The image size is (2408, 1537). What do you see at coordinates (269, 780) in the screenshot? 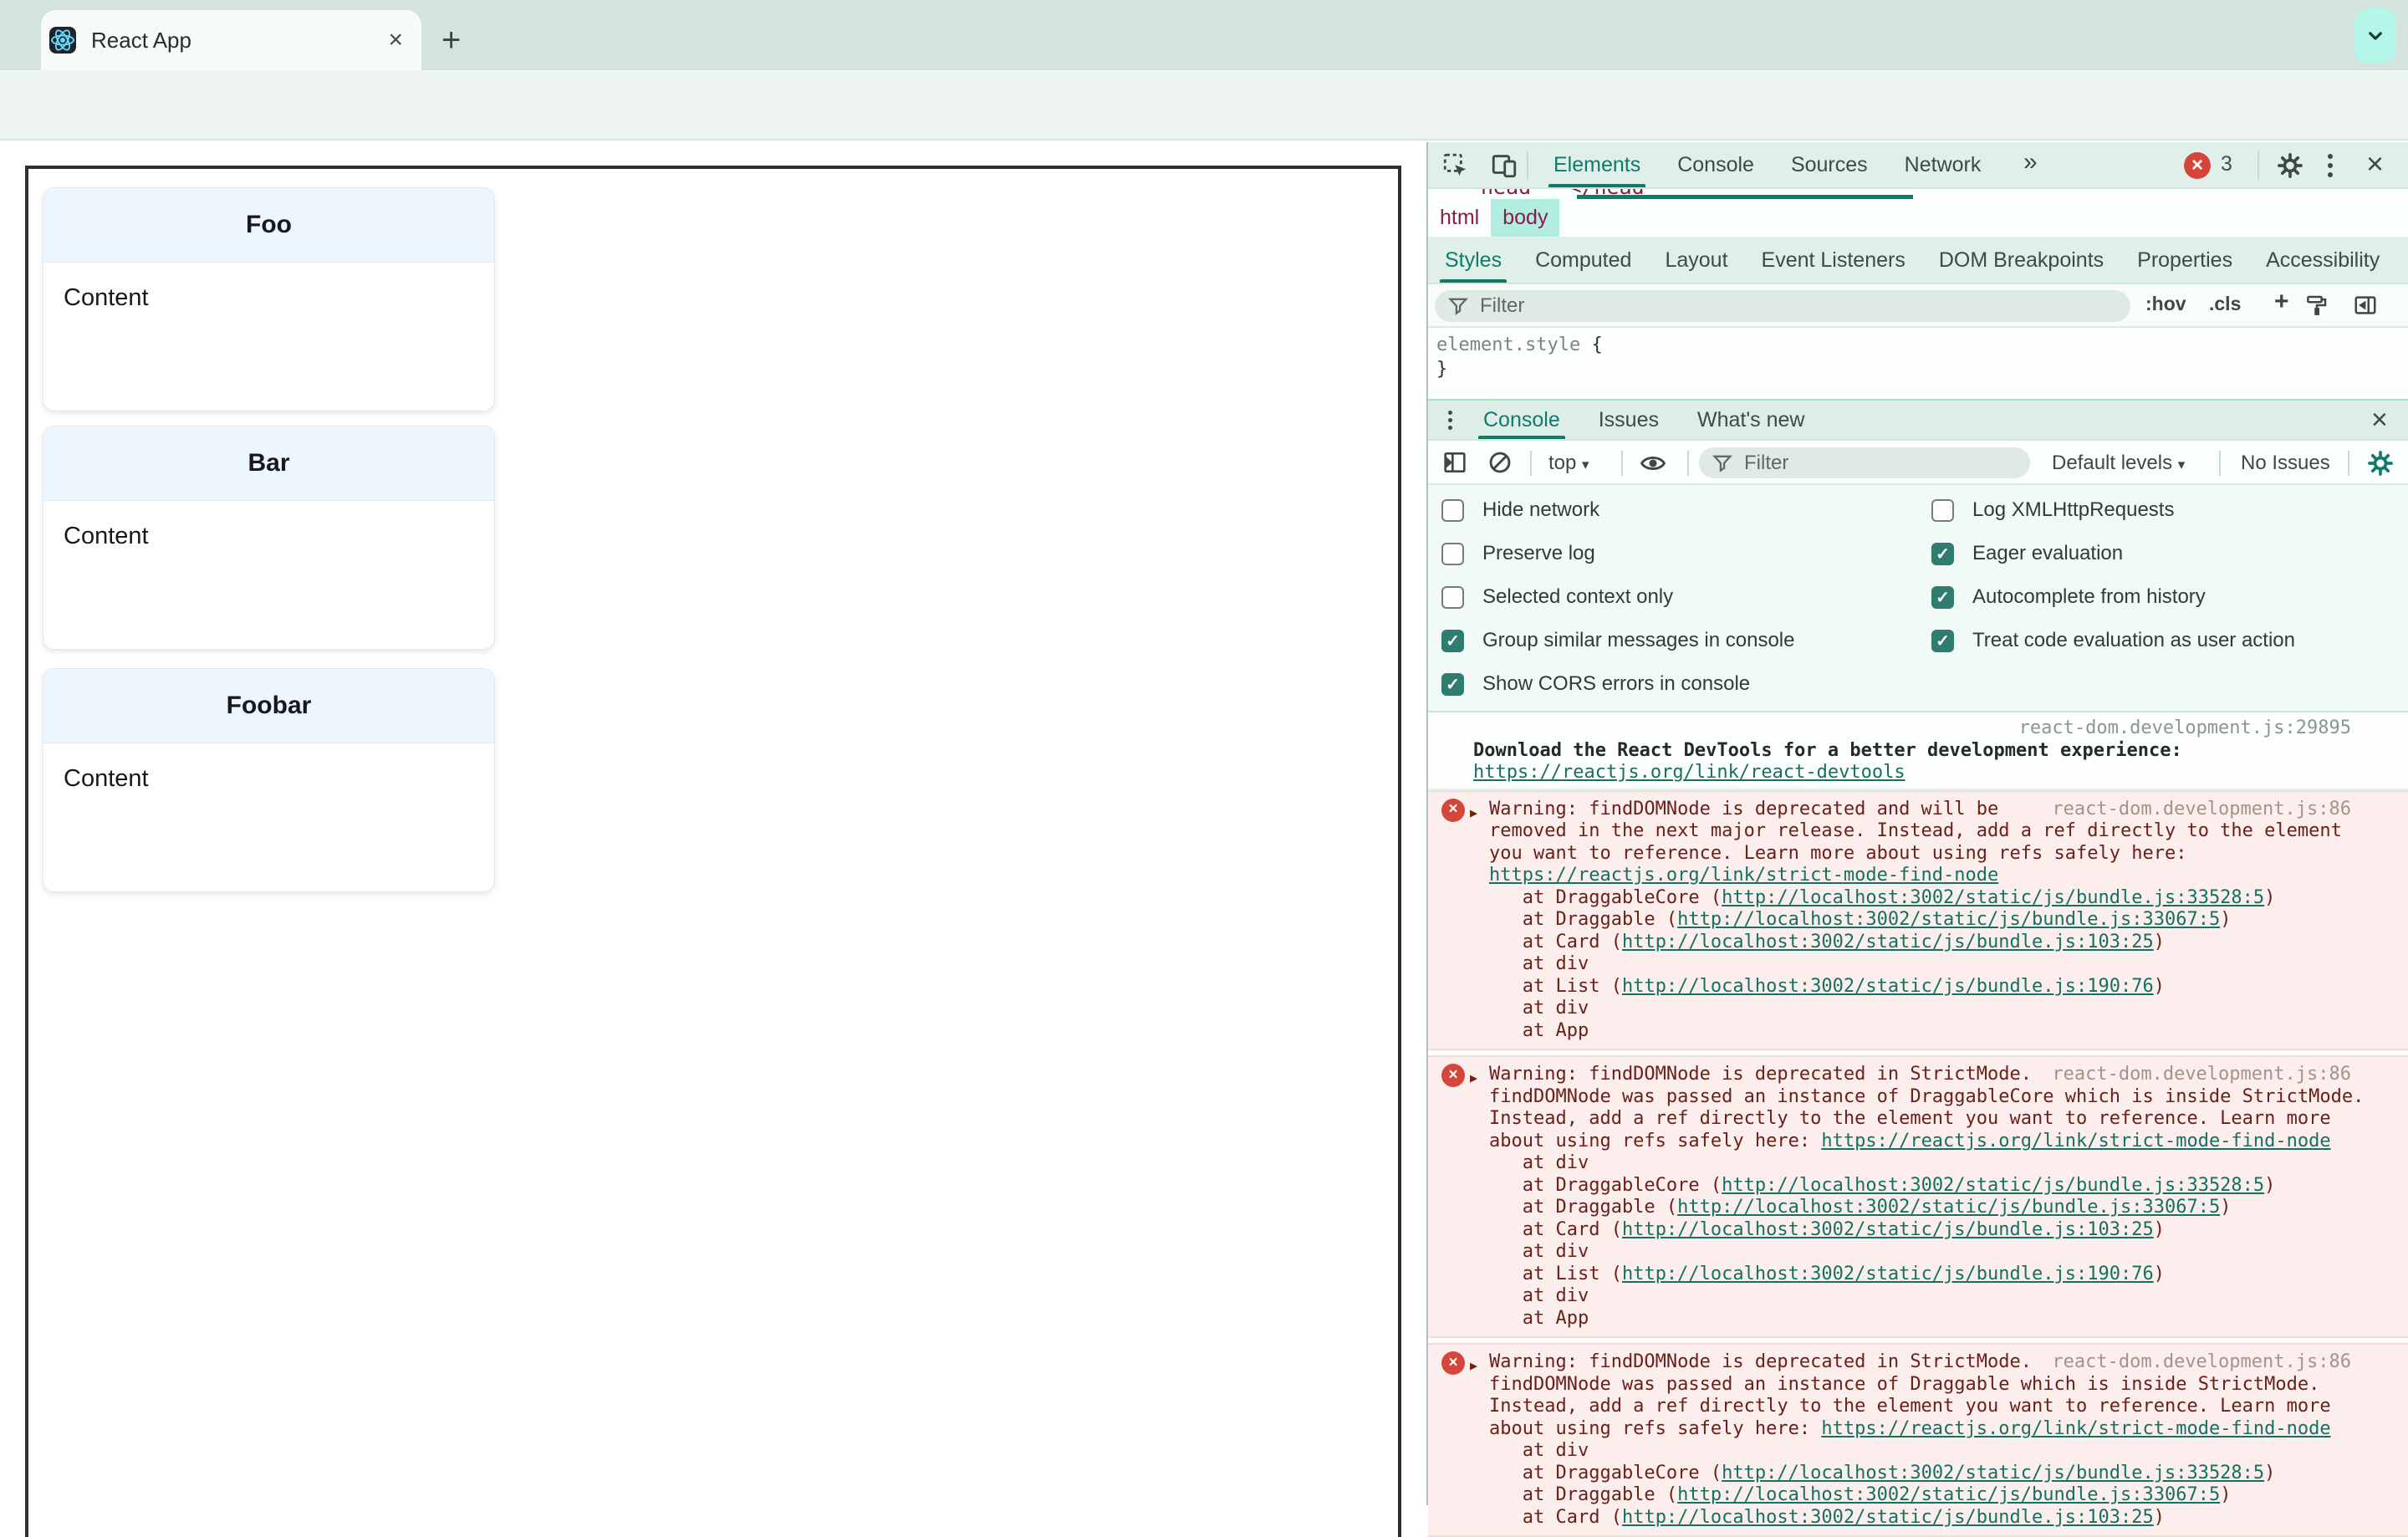
I see `card-foobar: Foobar Content` at bounding box center [269, 780].